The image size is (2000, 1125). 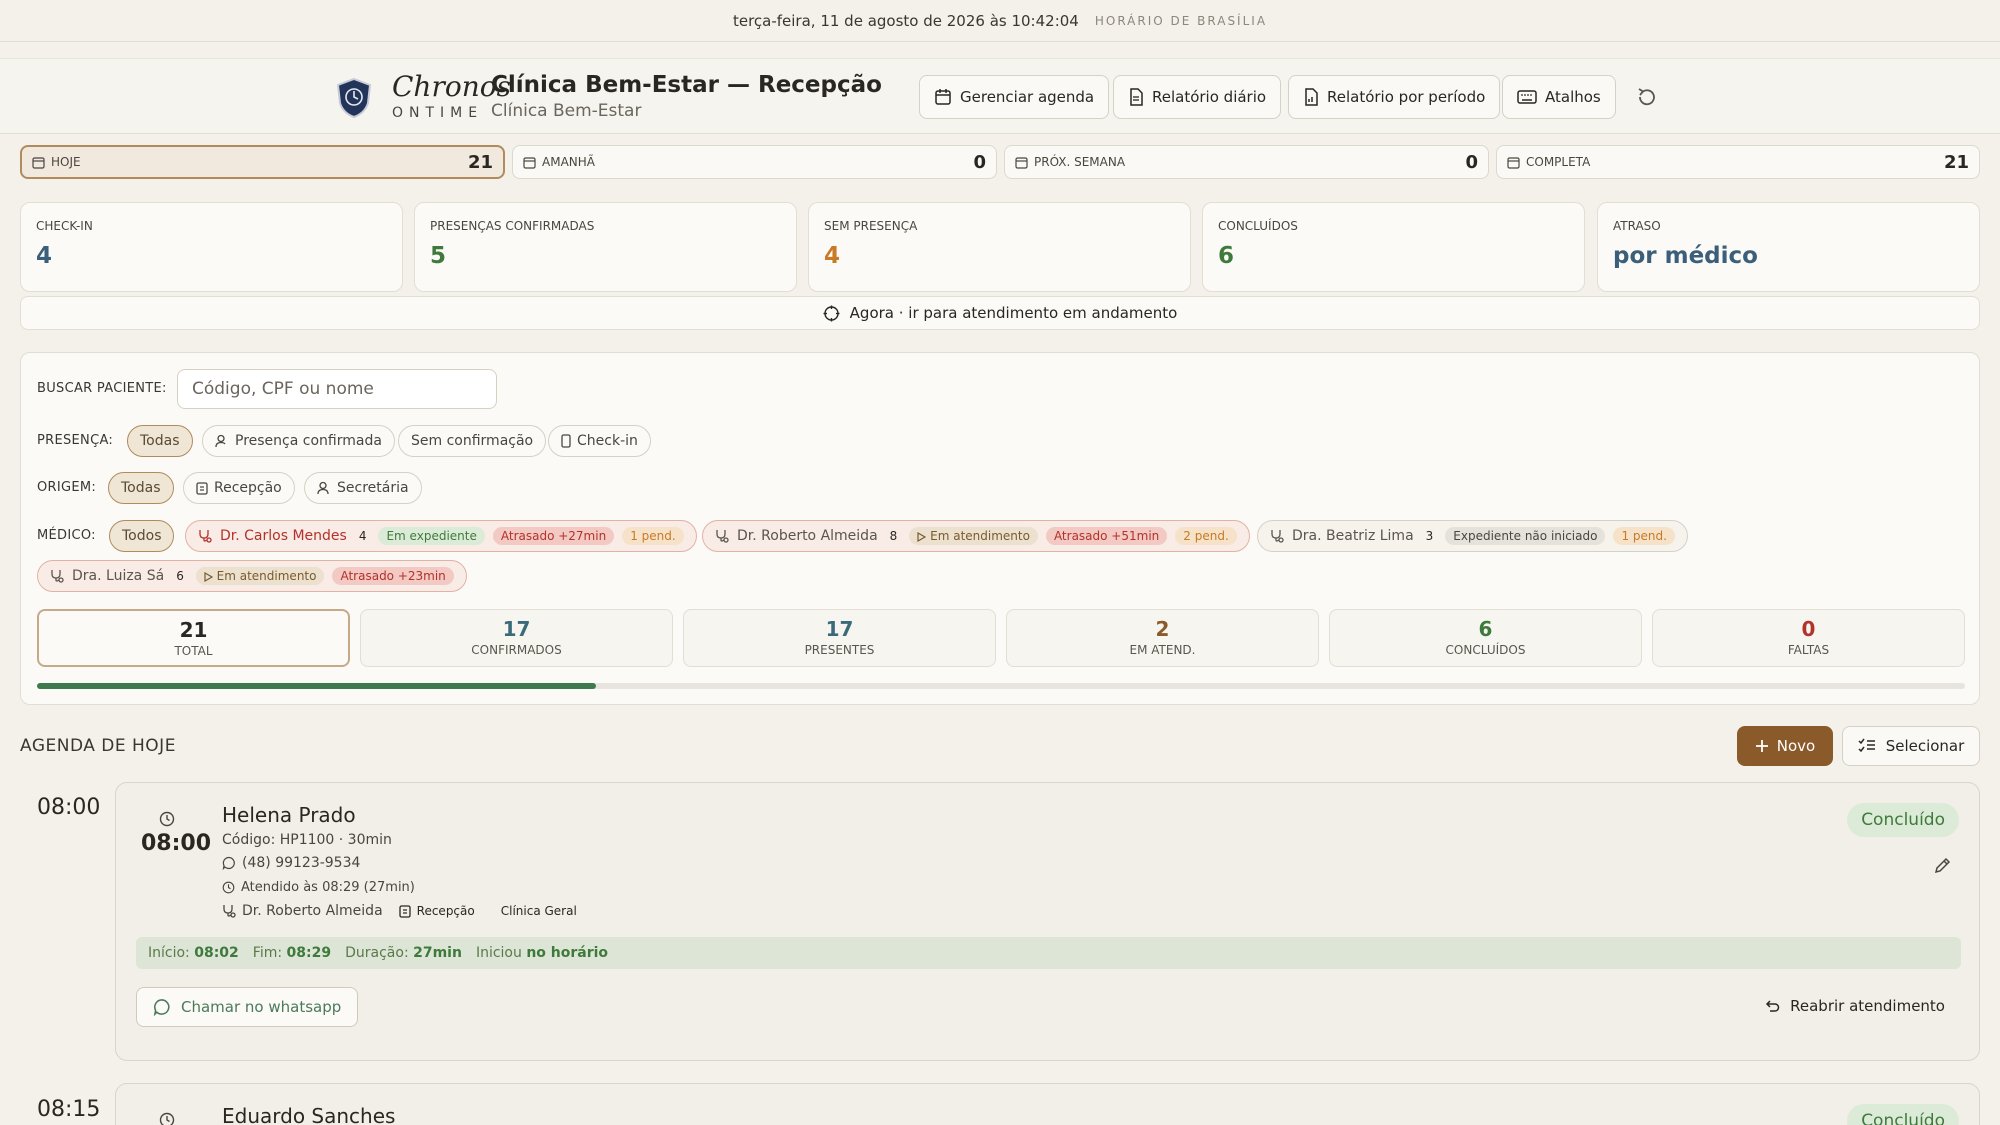 What do you see at coordinates (437, 953) in the screenshot?
I see `duration-value: 27min` at bounding box center [437, 953].